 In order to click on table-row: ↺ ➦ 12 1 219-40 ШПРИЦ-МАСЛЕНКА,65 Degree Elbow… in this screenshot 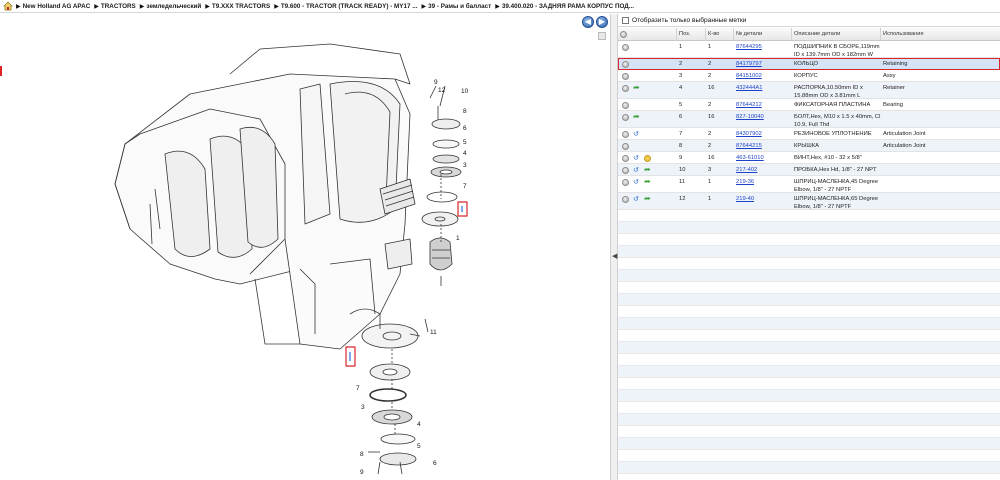, I will do `click(809, 201)`.